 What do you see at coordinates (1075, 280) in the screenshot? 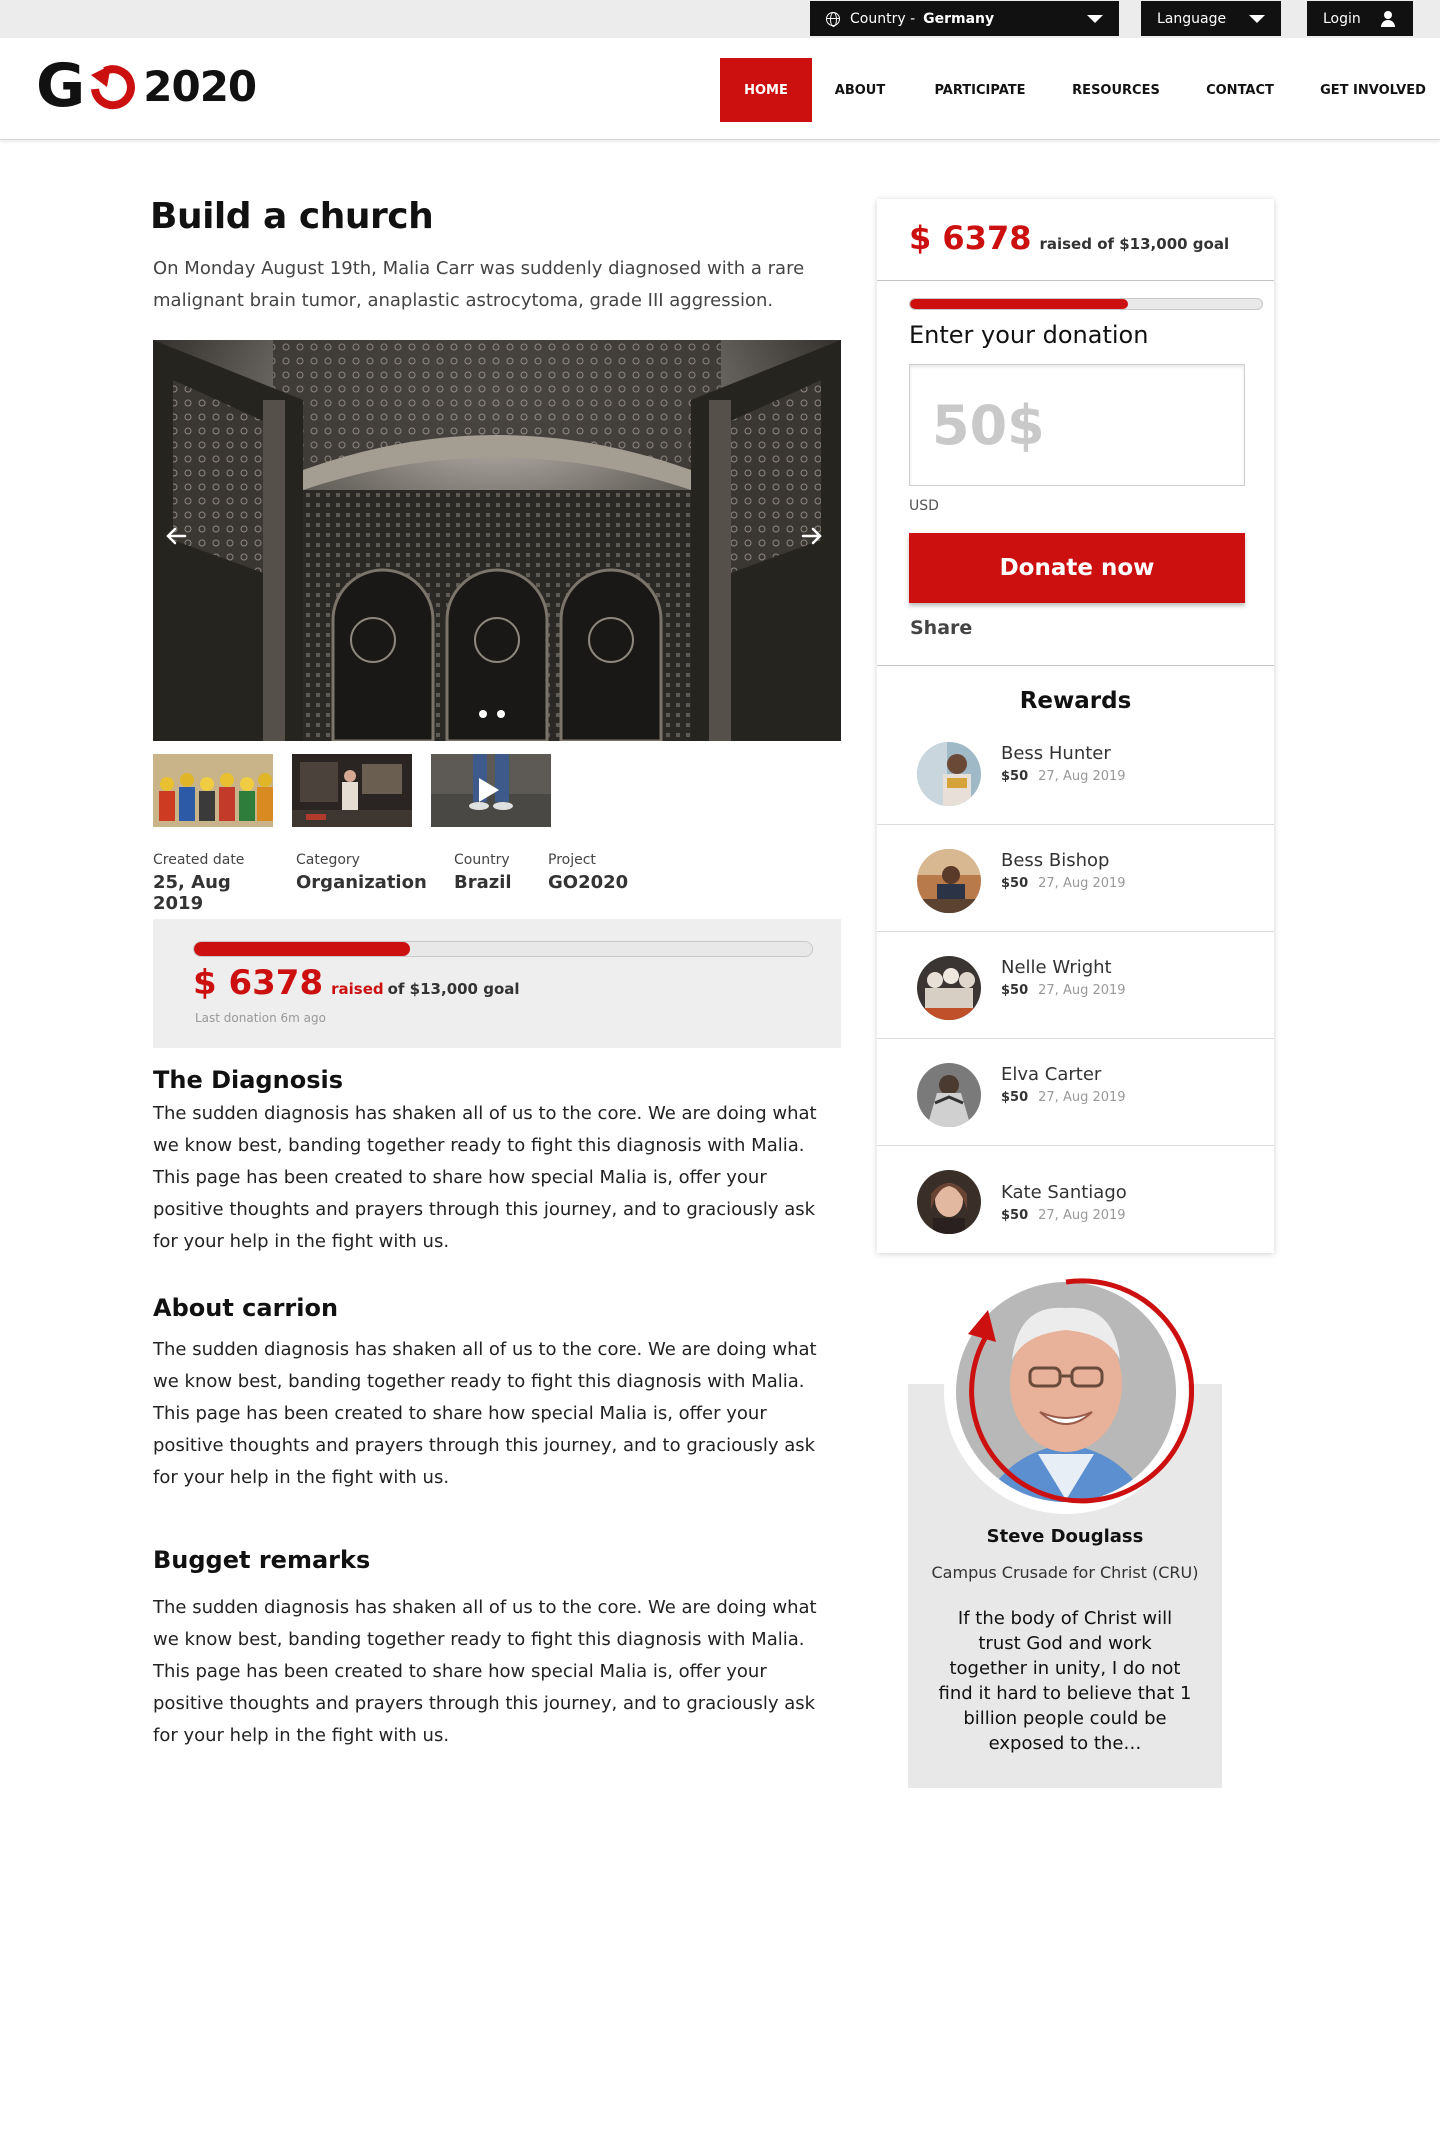
I see `divider` at bounding box center [1075, 280].